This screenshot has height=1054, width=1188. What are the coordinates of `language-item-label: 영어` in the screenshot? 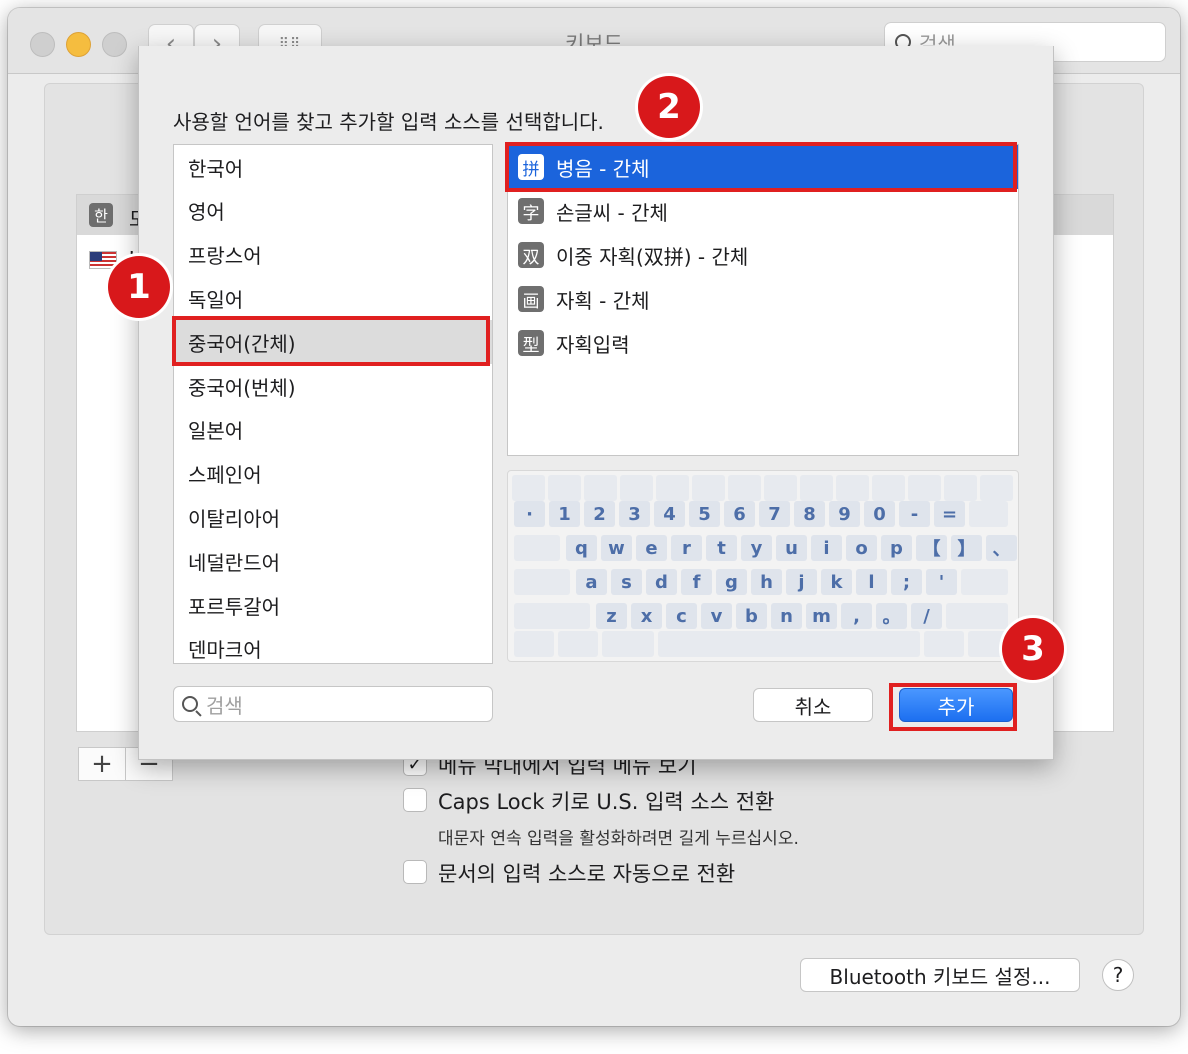 It's located at (206, 212).